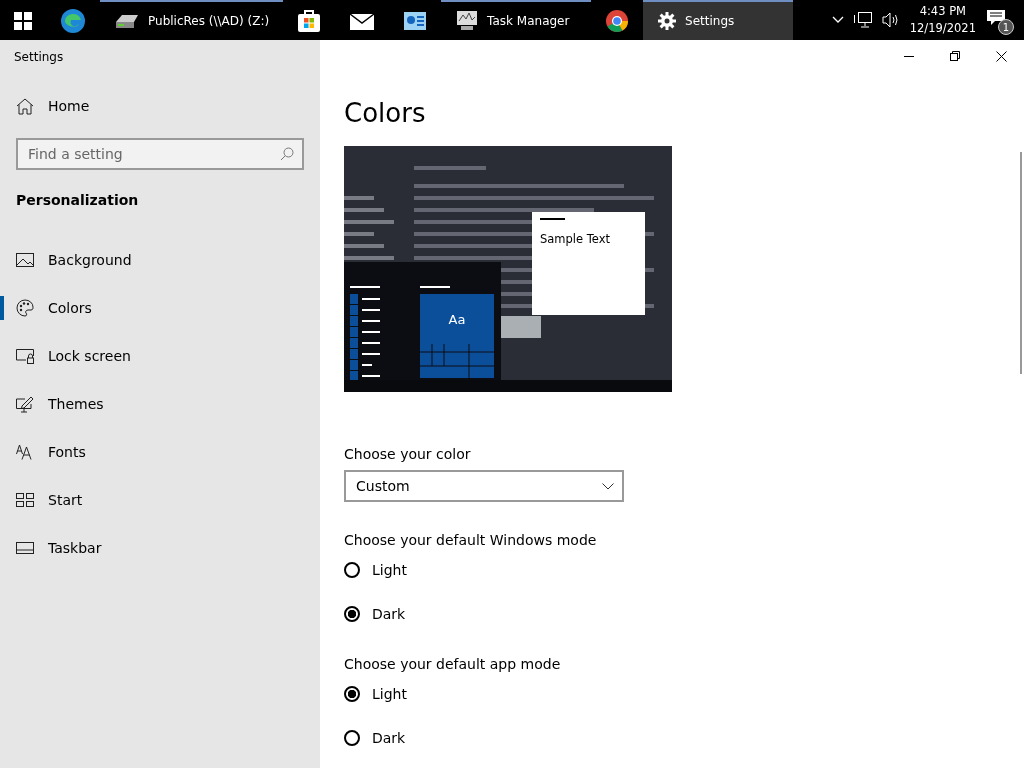  What do you see at coordinates (77, 200) in the screenshot?
I see `section-heading: Personalization` at bounding box center [77, 200].